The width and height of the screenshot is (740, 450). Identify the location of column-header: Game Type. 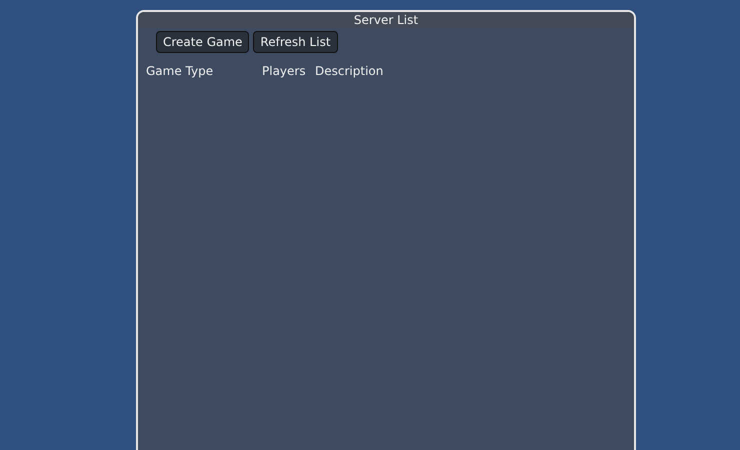
(180, 71).